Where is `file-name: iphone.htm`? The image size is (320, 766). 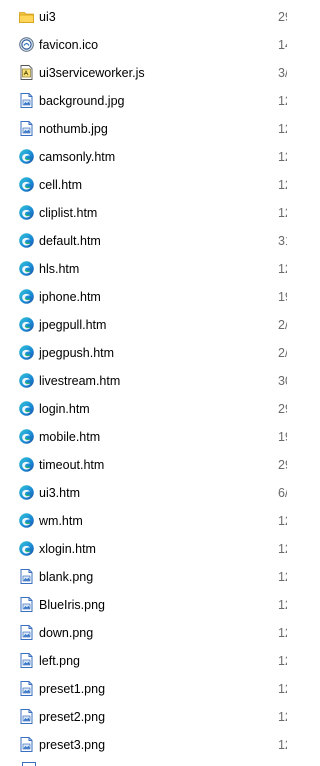
file-name: iphone.htm is located at coordinates (70, 297).